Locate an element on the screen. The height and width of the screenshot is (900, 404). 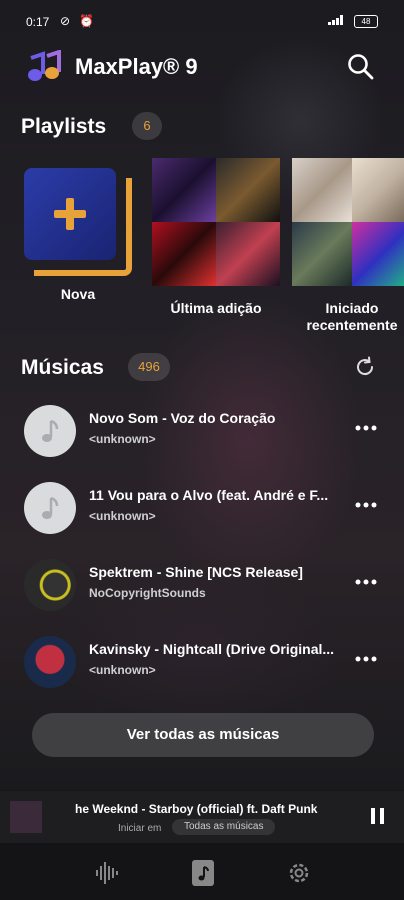
bottom-navigation is located at coordinates (202, 871).